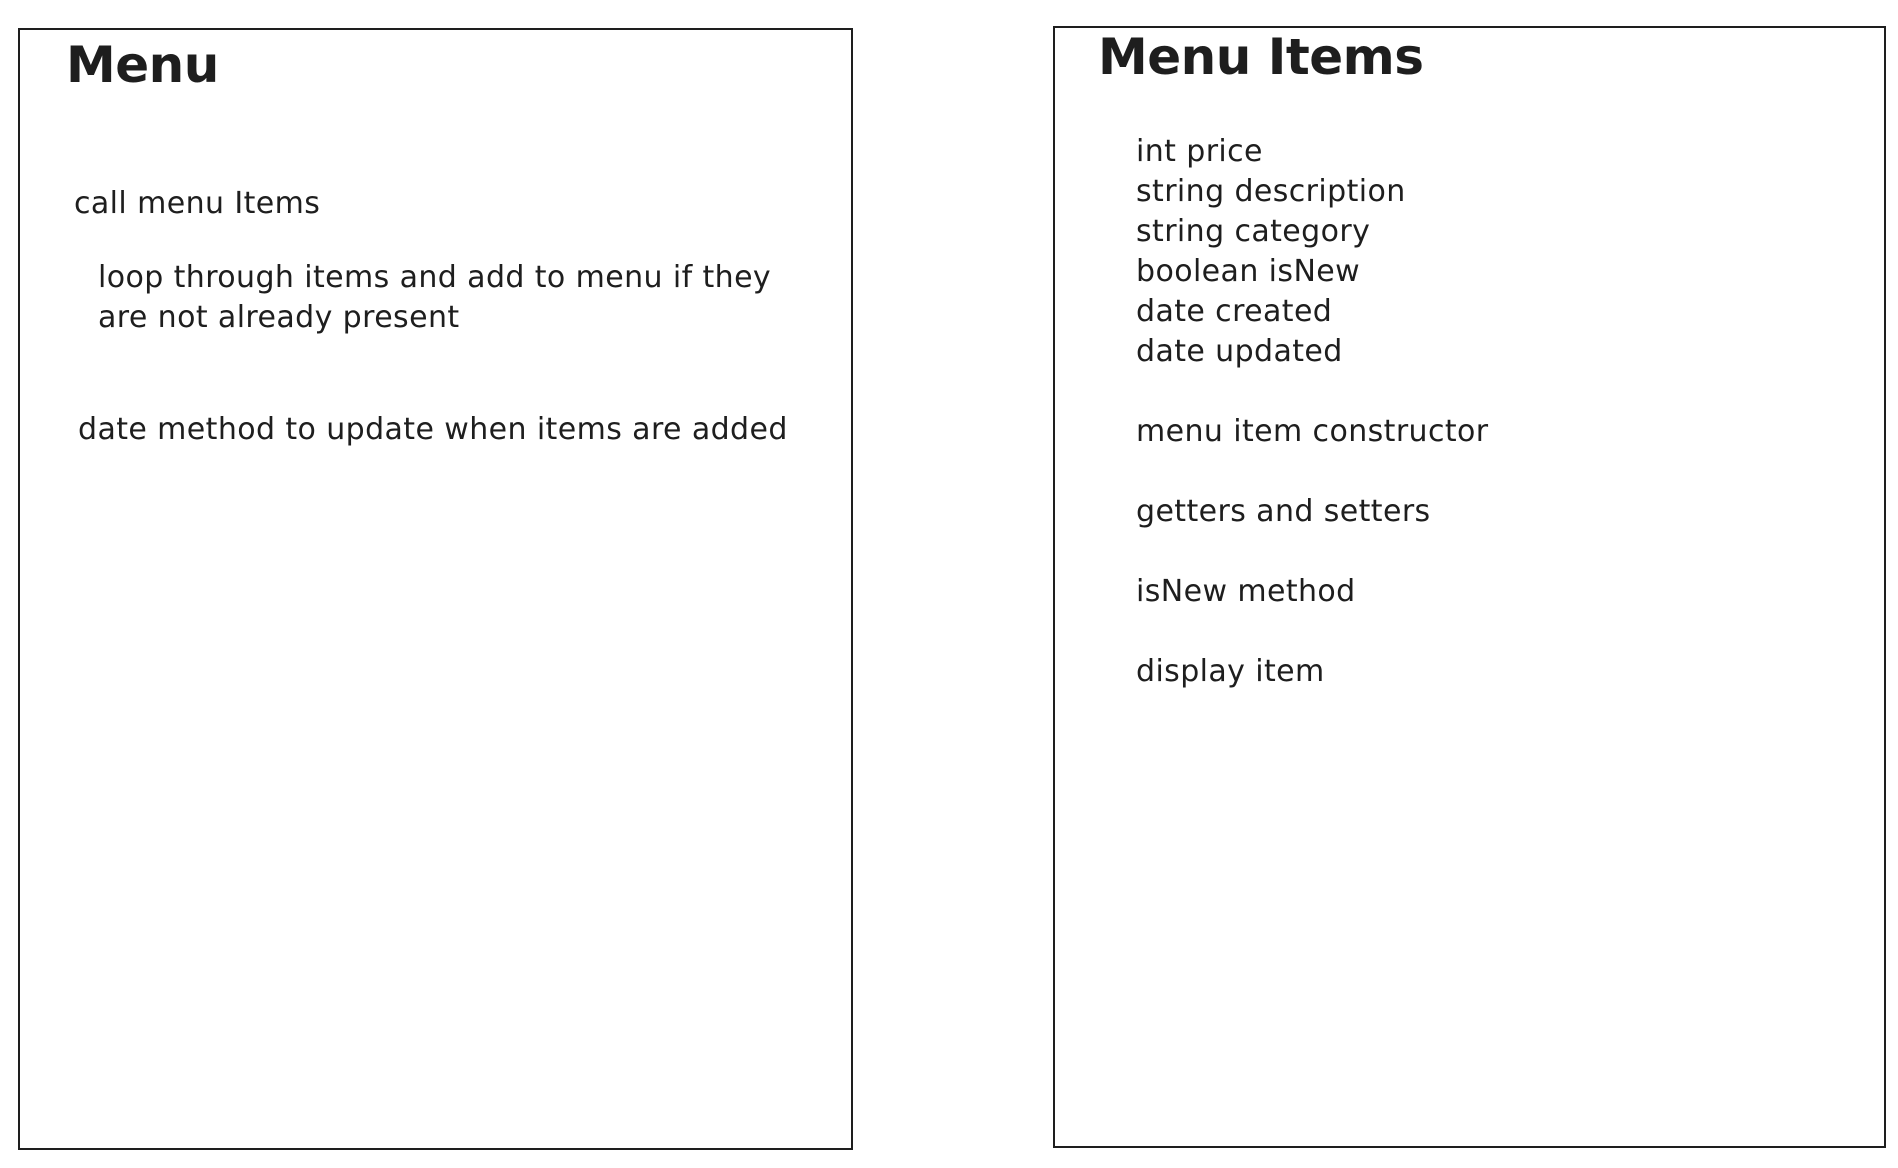  I want to click on field-item: string description, so click(1271, 191).